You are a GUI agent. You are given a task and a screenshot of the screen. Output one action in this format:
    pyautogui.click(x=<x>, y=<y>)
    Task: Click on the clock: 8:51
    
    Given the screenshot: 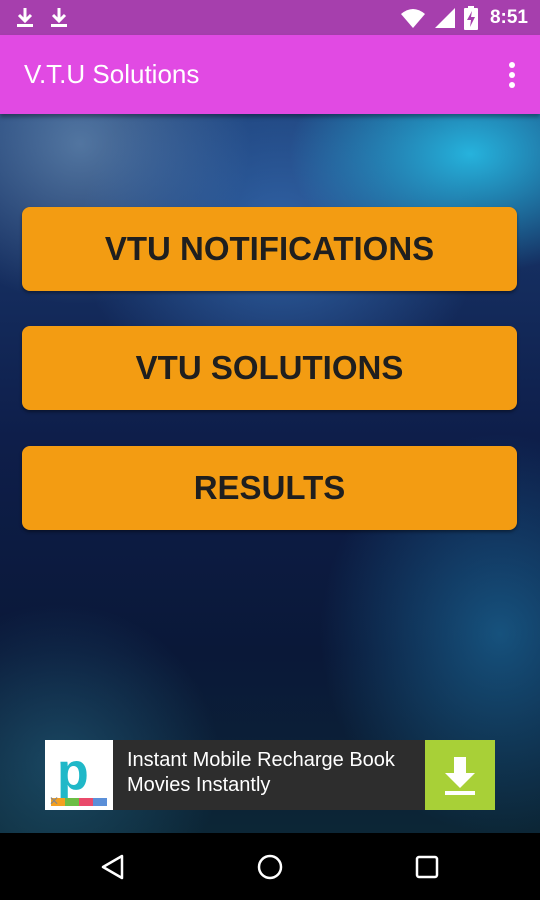 What is the action you would take?
    pyautogui.click(x=508, y=17)
    